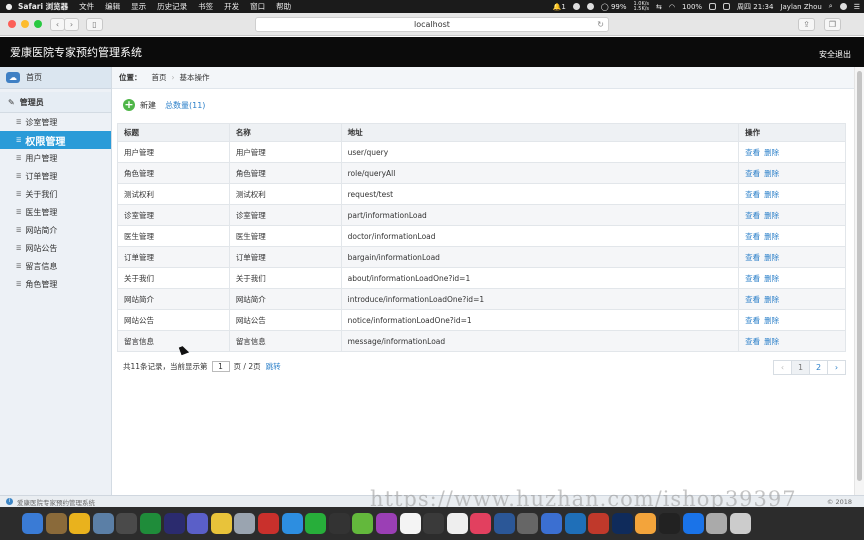 The width and height of the screenshot is (864, 540). What do you see at coordinates (86, 6) in the screenshot?
I see `menu-file: 文件` at bounding box center [86, 6].